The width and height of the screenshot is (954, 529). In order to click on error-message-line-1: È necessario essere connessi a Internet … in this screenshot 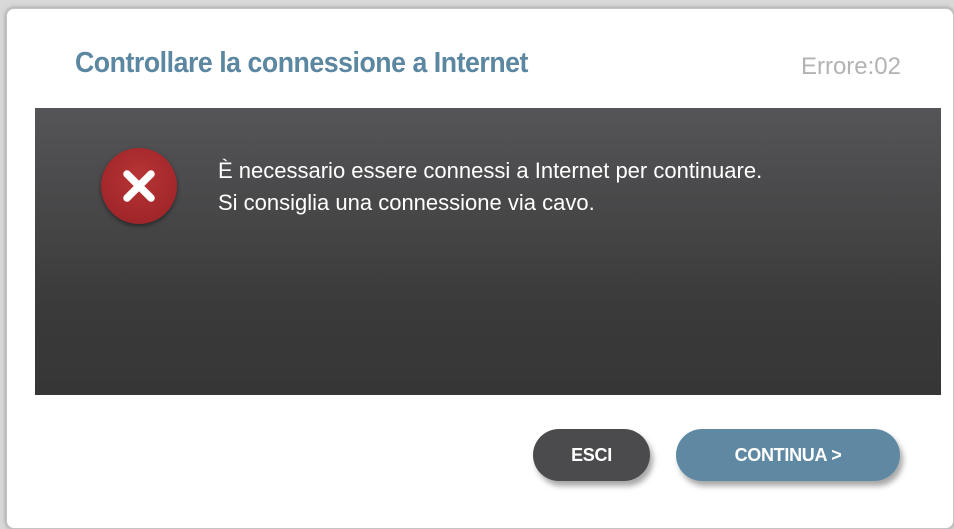, I will do `click(490, 170)`.